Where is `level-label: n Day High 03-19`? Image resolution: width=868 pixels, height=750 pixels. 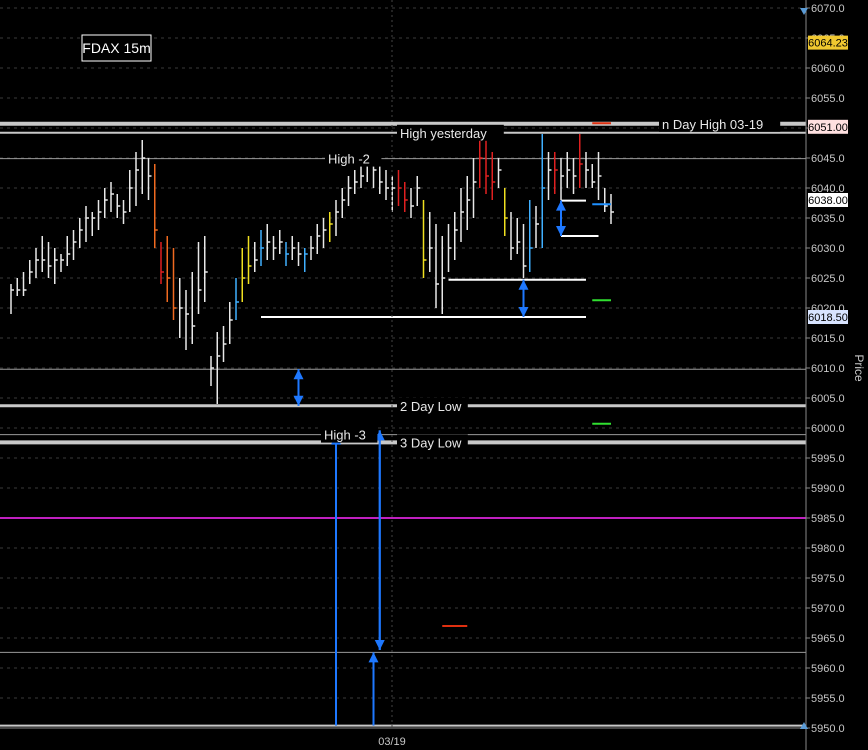
level-label: n Day High 03-19 is located at coordinates (712, 124).